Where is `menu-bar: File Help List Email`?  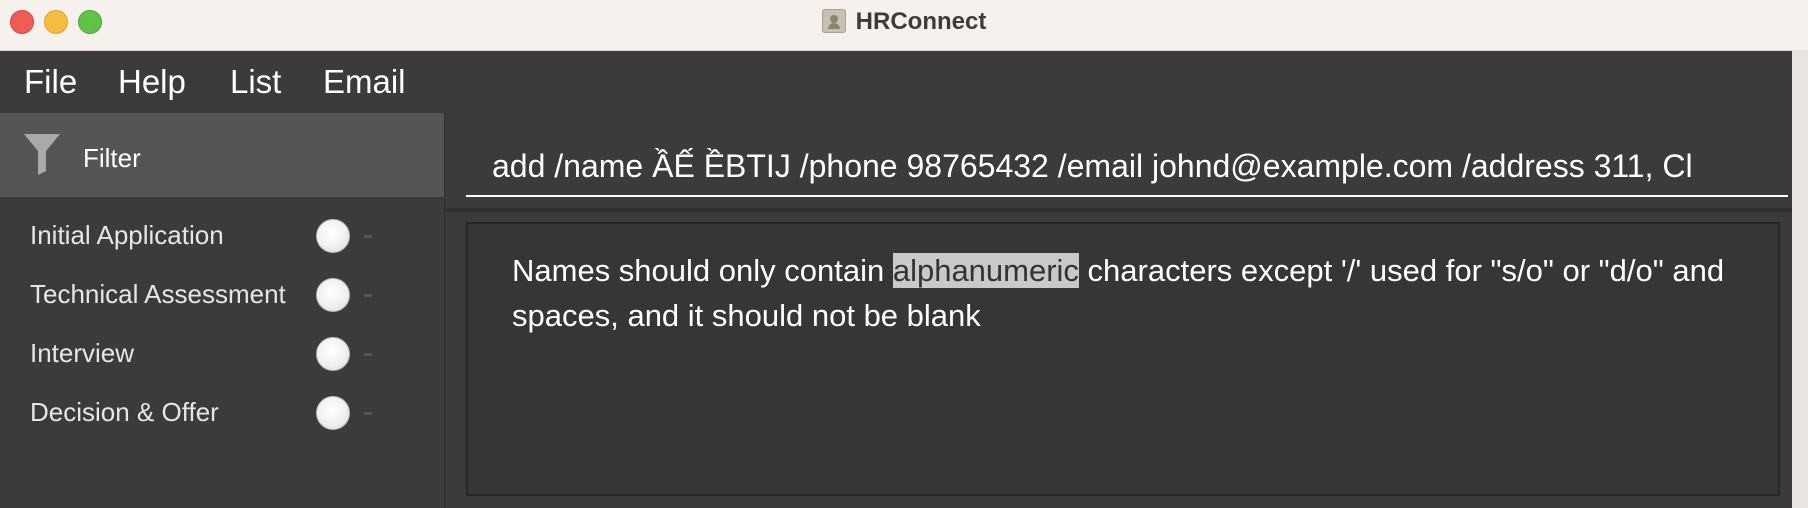
menu-bar: File Help List Email is located at coordinates (896, 82).